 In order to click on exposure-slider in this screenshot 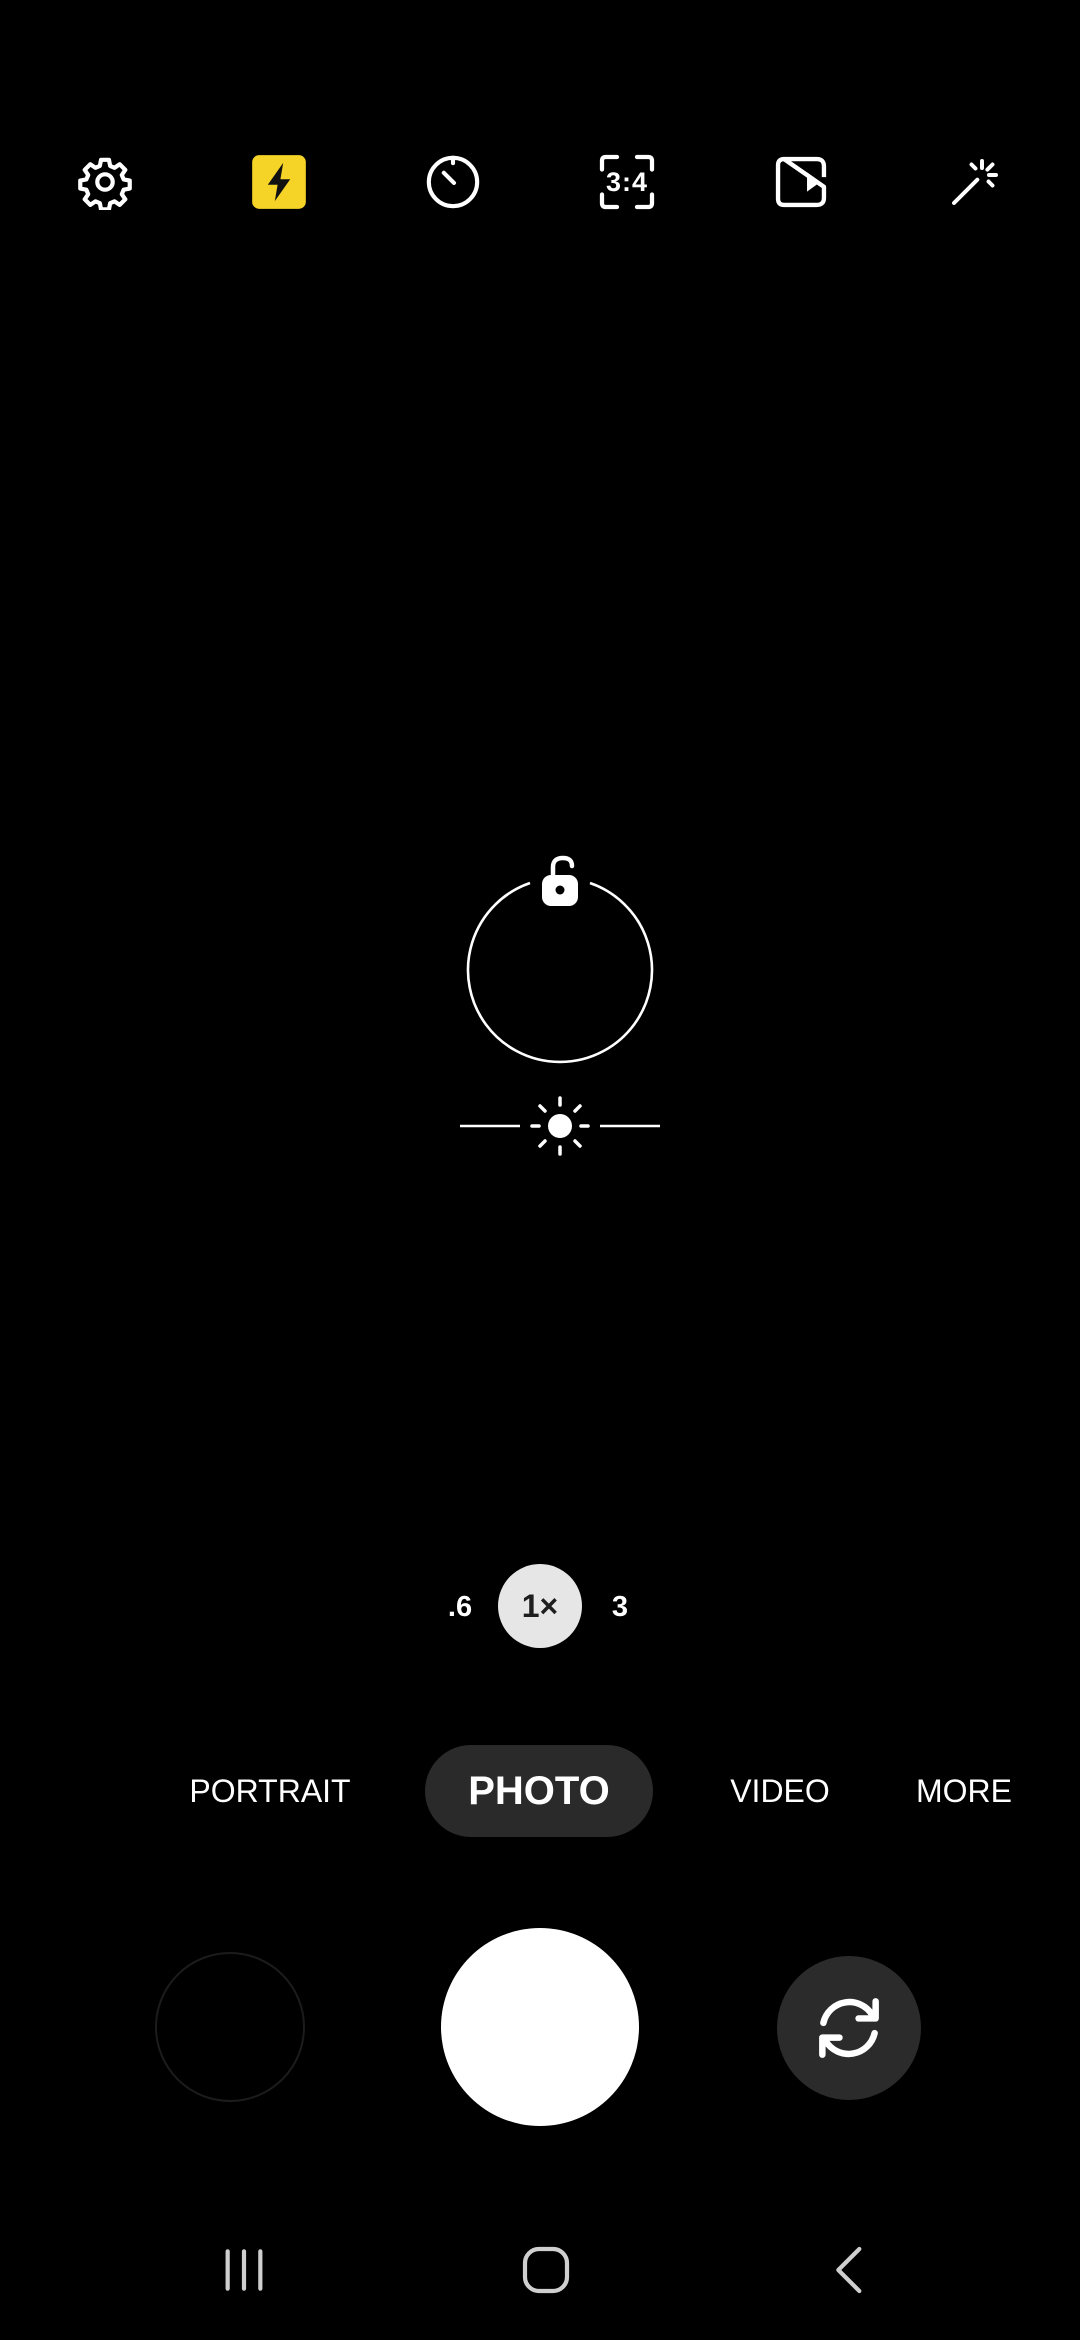, I will do `click(560, 1126)`.